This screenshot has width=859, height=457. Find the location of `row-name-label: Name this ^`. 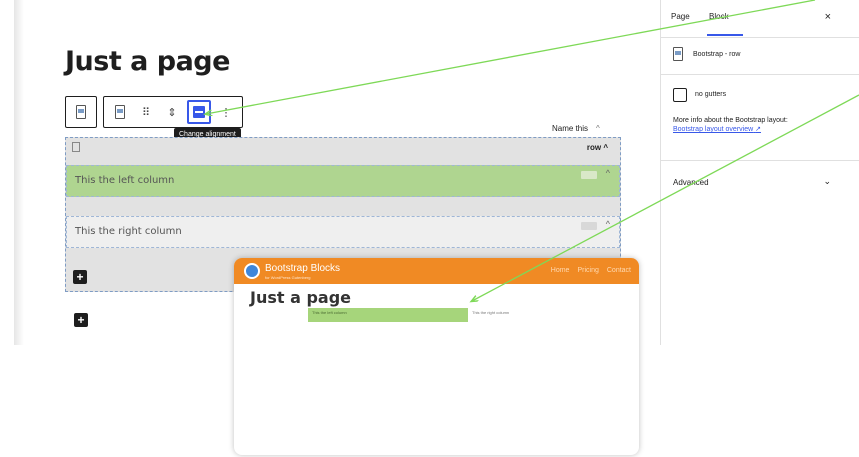

row-name-label: Name this ^ is located at coordinates (576, 128).